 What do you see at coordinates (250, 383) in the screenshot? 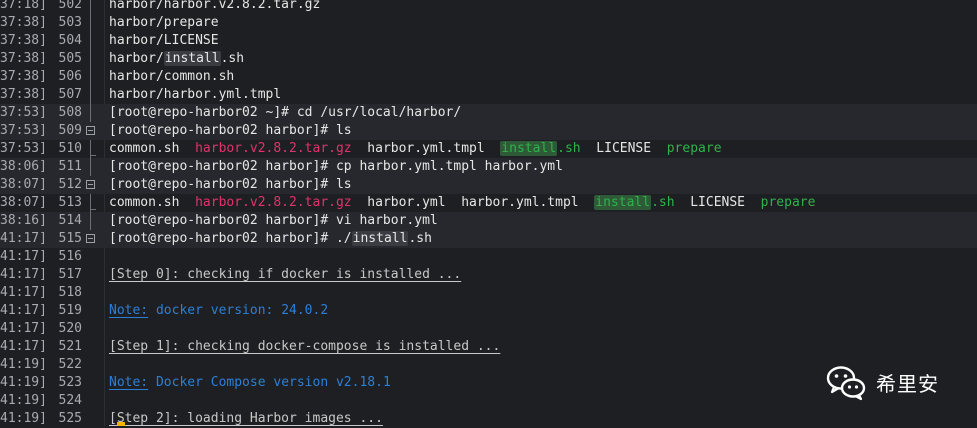
I see `line-text: Note: Docker Compose version v2.18.1` at bounding box center [250, 383].